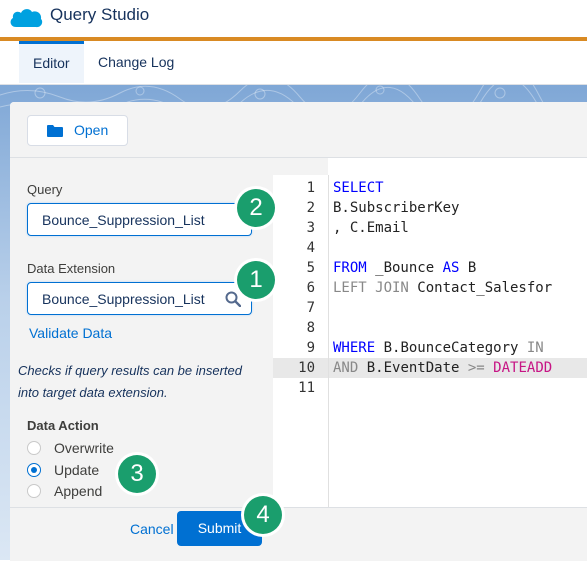 This screenshot has height=561, width=587. What do you see at coordinates (310, 348) in the screenshot?
I see `line-number: 9` at bounding box center [310, 348].